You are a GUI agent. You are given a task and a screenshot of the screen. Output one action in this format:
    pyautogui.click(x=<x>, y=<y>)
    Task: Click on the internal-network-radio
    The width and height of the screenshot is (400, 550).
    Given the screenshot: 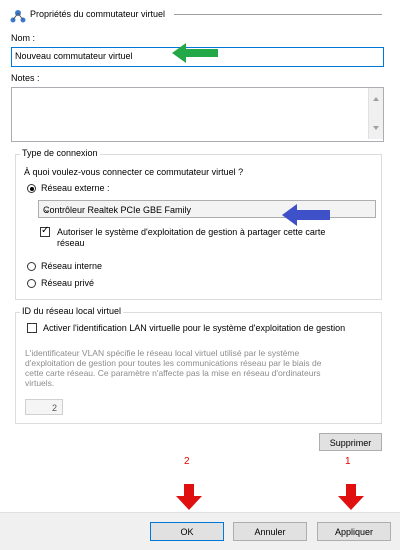 What is the action you would take?
    pyautogui.click(x=31, y=266)
    